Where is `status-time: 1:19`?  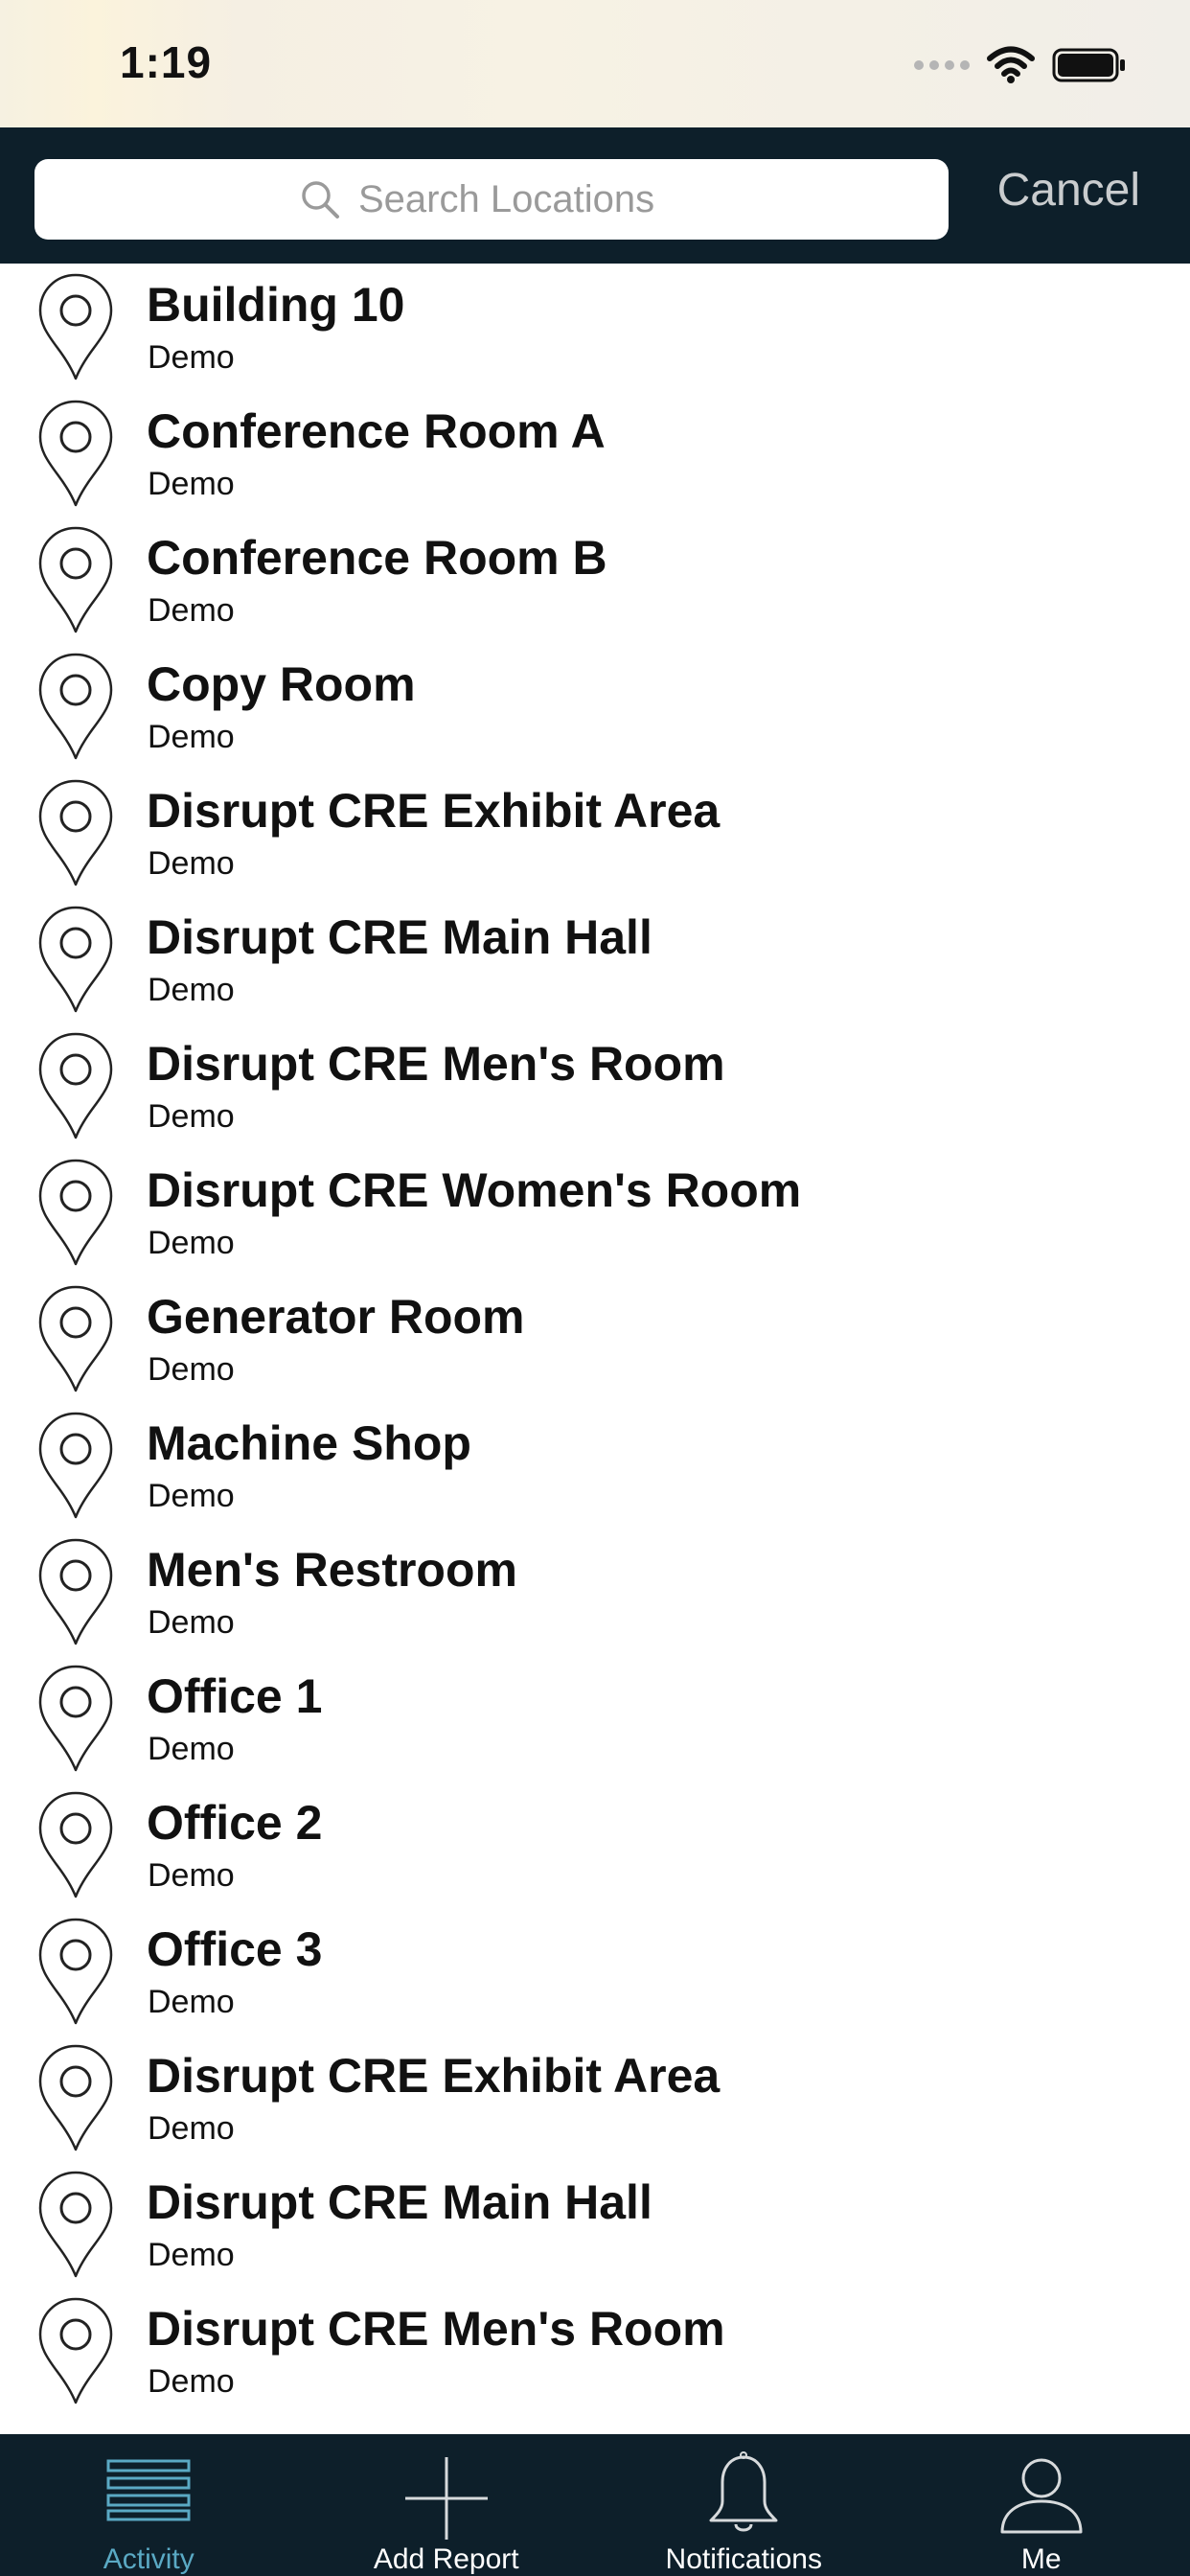
status-time: 1:19 is located at coordinates (167, 62).